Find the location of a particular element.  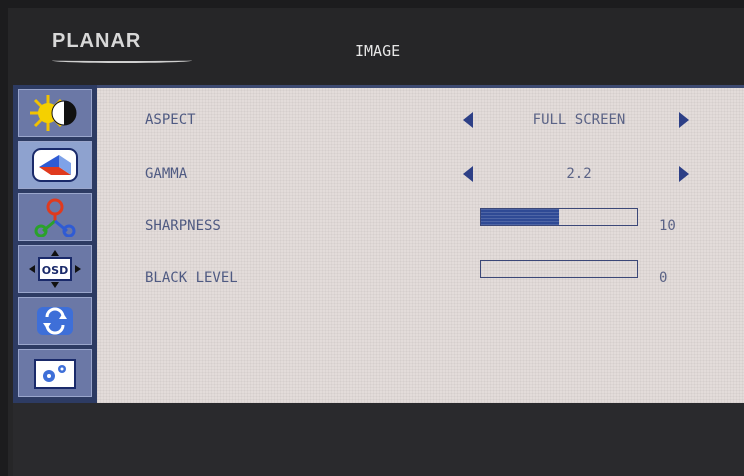

sharpness-label: SHARPNESS is located at coordinates (183, 226).